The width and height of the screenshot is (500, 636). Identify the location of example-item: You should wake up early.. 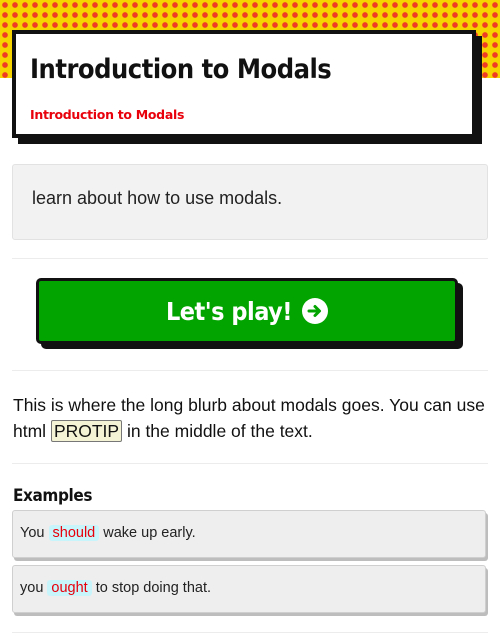
(249, 534).